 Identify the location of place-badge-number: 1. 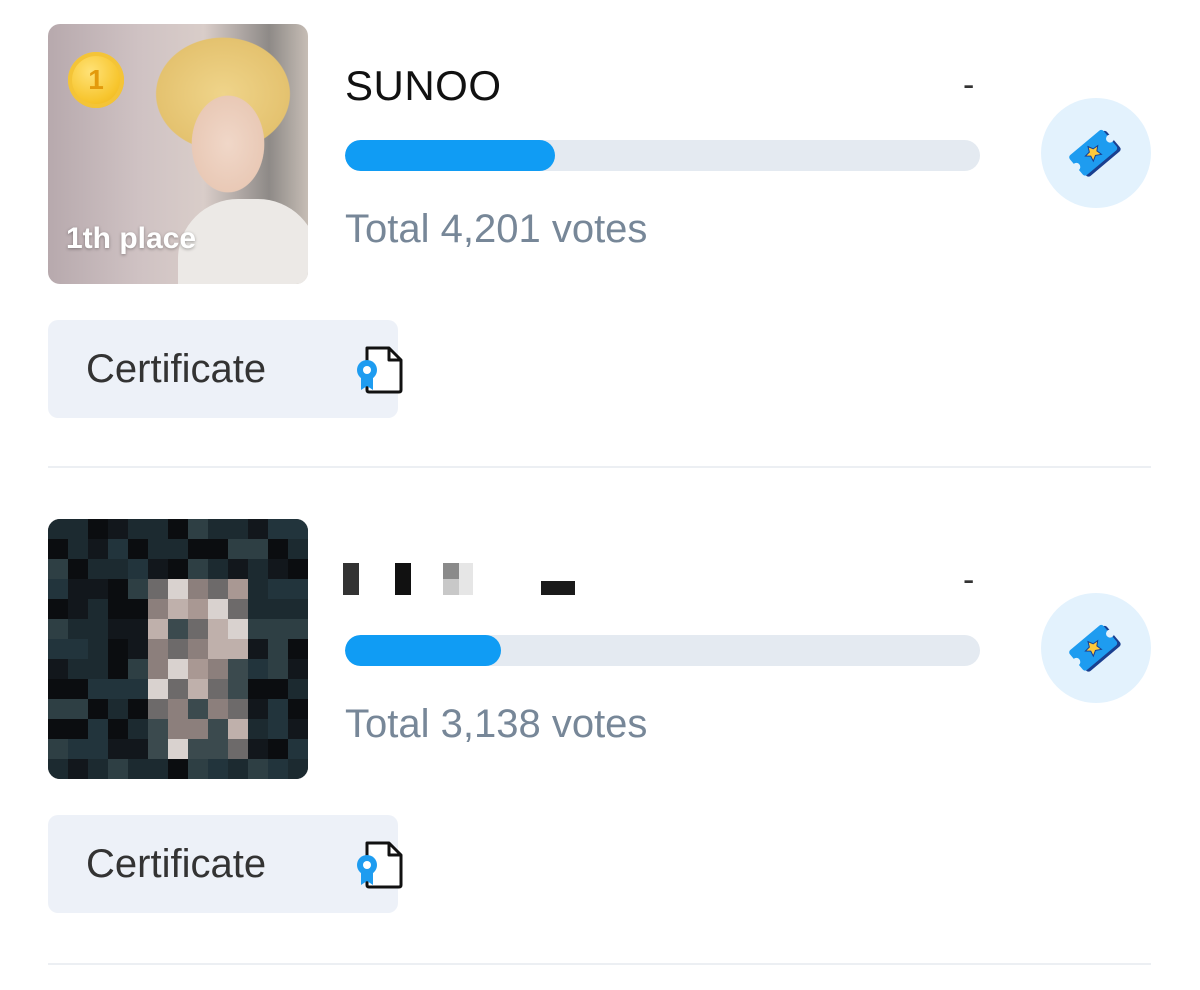
(96, 79).